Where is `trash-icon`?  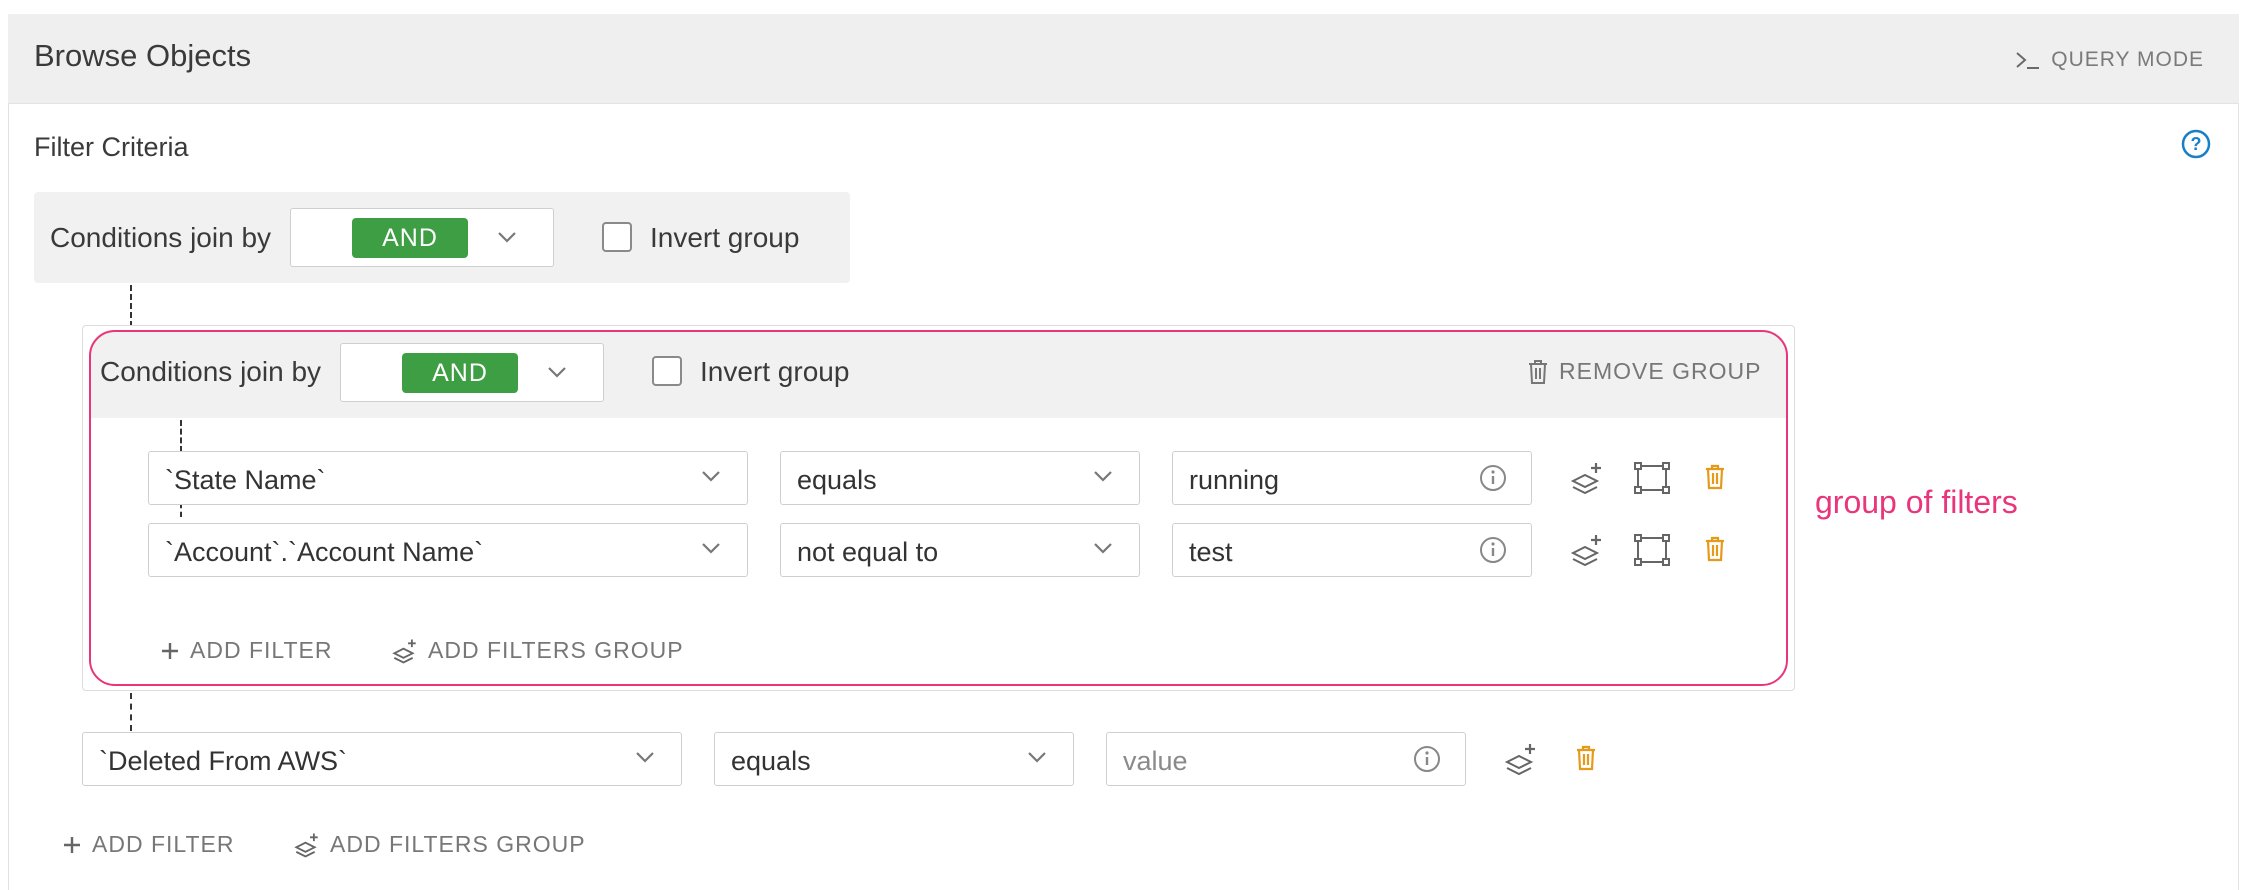 trash-icon is located at coordinates (1586, 758).